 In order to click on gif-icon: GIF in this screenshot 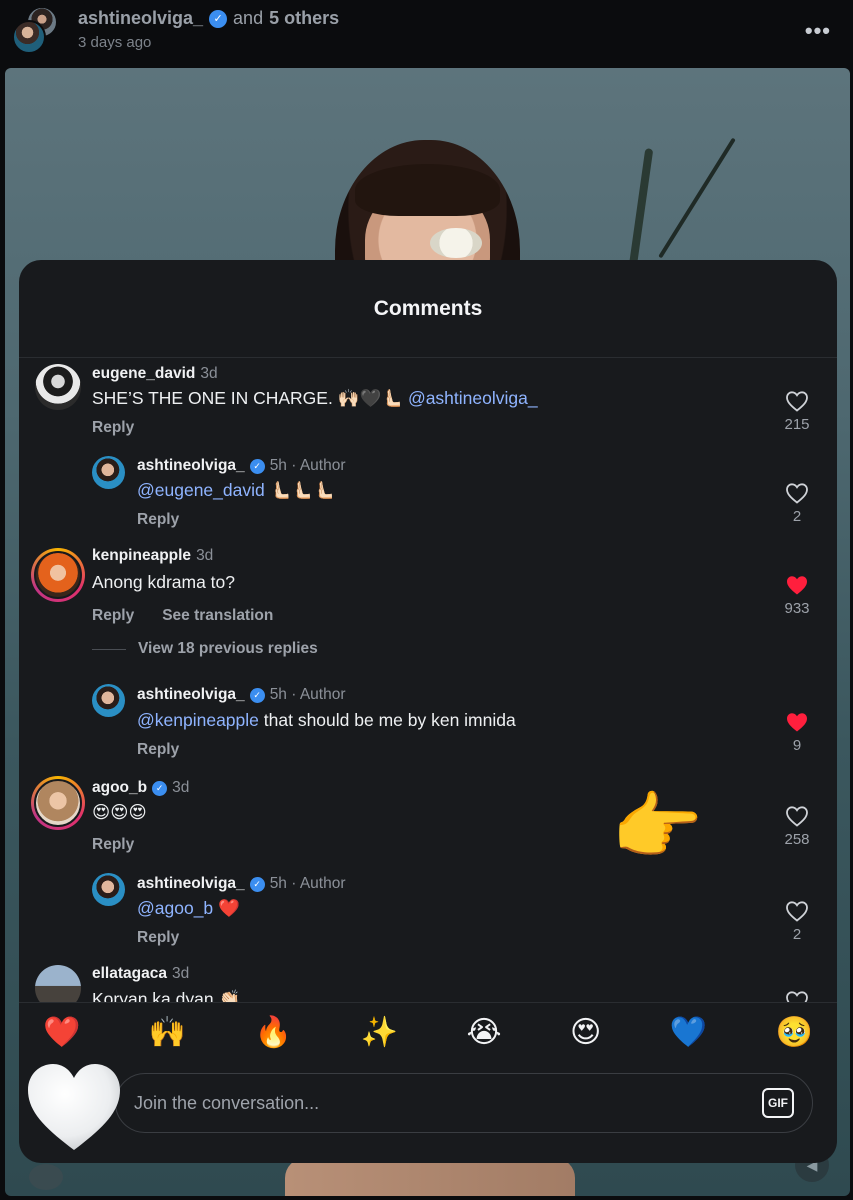, I will do `click(778, 1103)`.